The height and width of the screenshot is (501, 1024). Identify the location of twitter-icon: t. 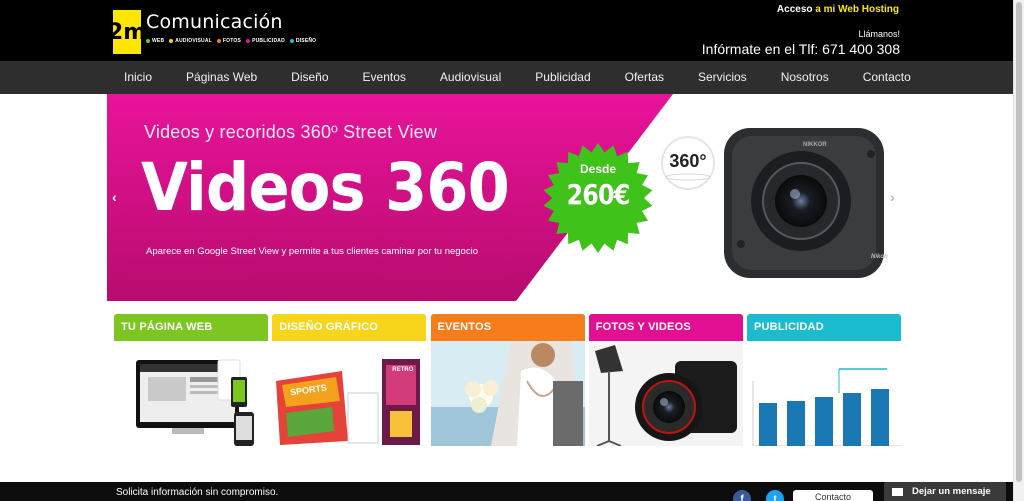
(775, 495).